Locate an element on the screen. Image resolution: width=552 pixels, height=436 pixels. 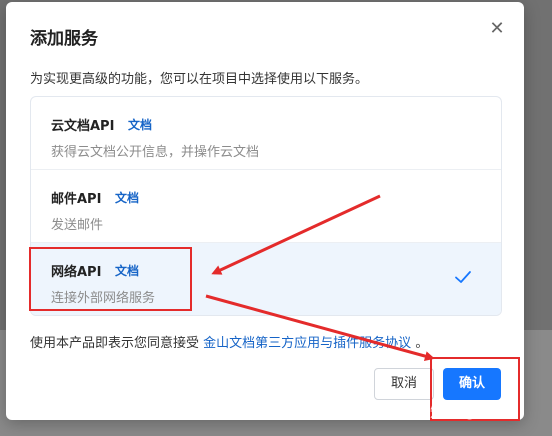
service-name: 云文档API is located at coordinates (83, 126).